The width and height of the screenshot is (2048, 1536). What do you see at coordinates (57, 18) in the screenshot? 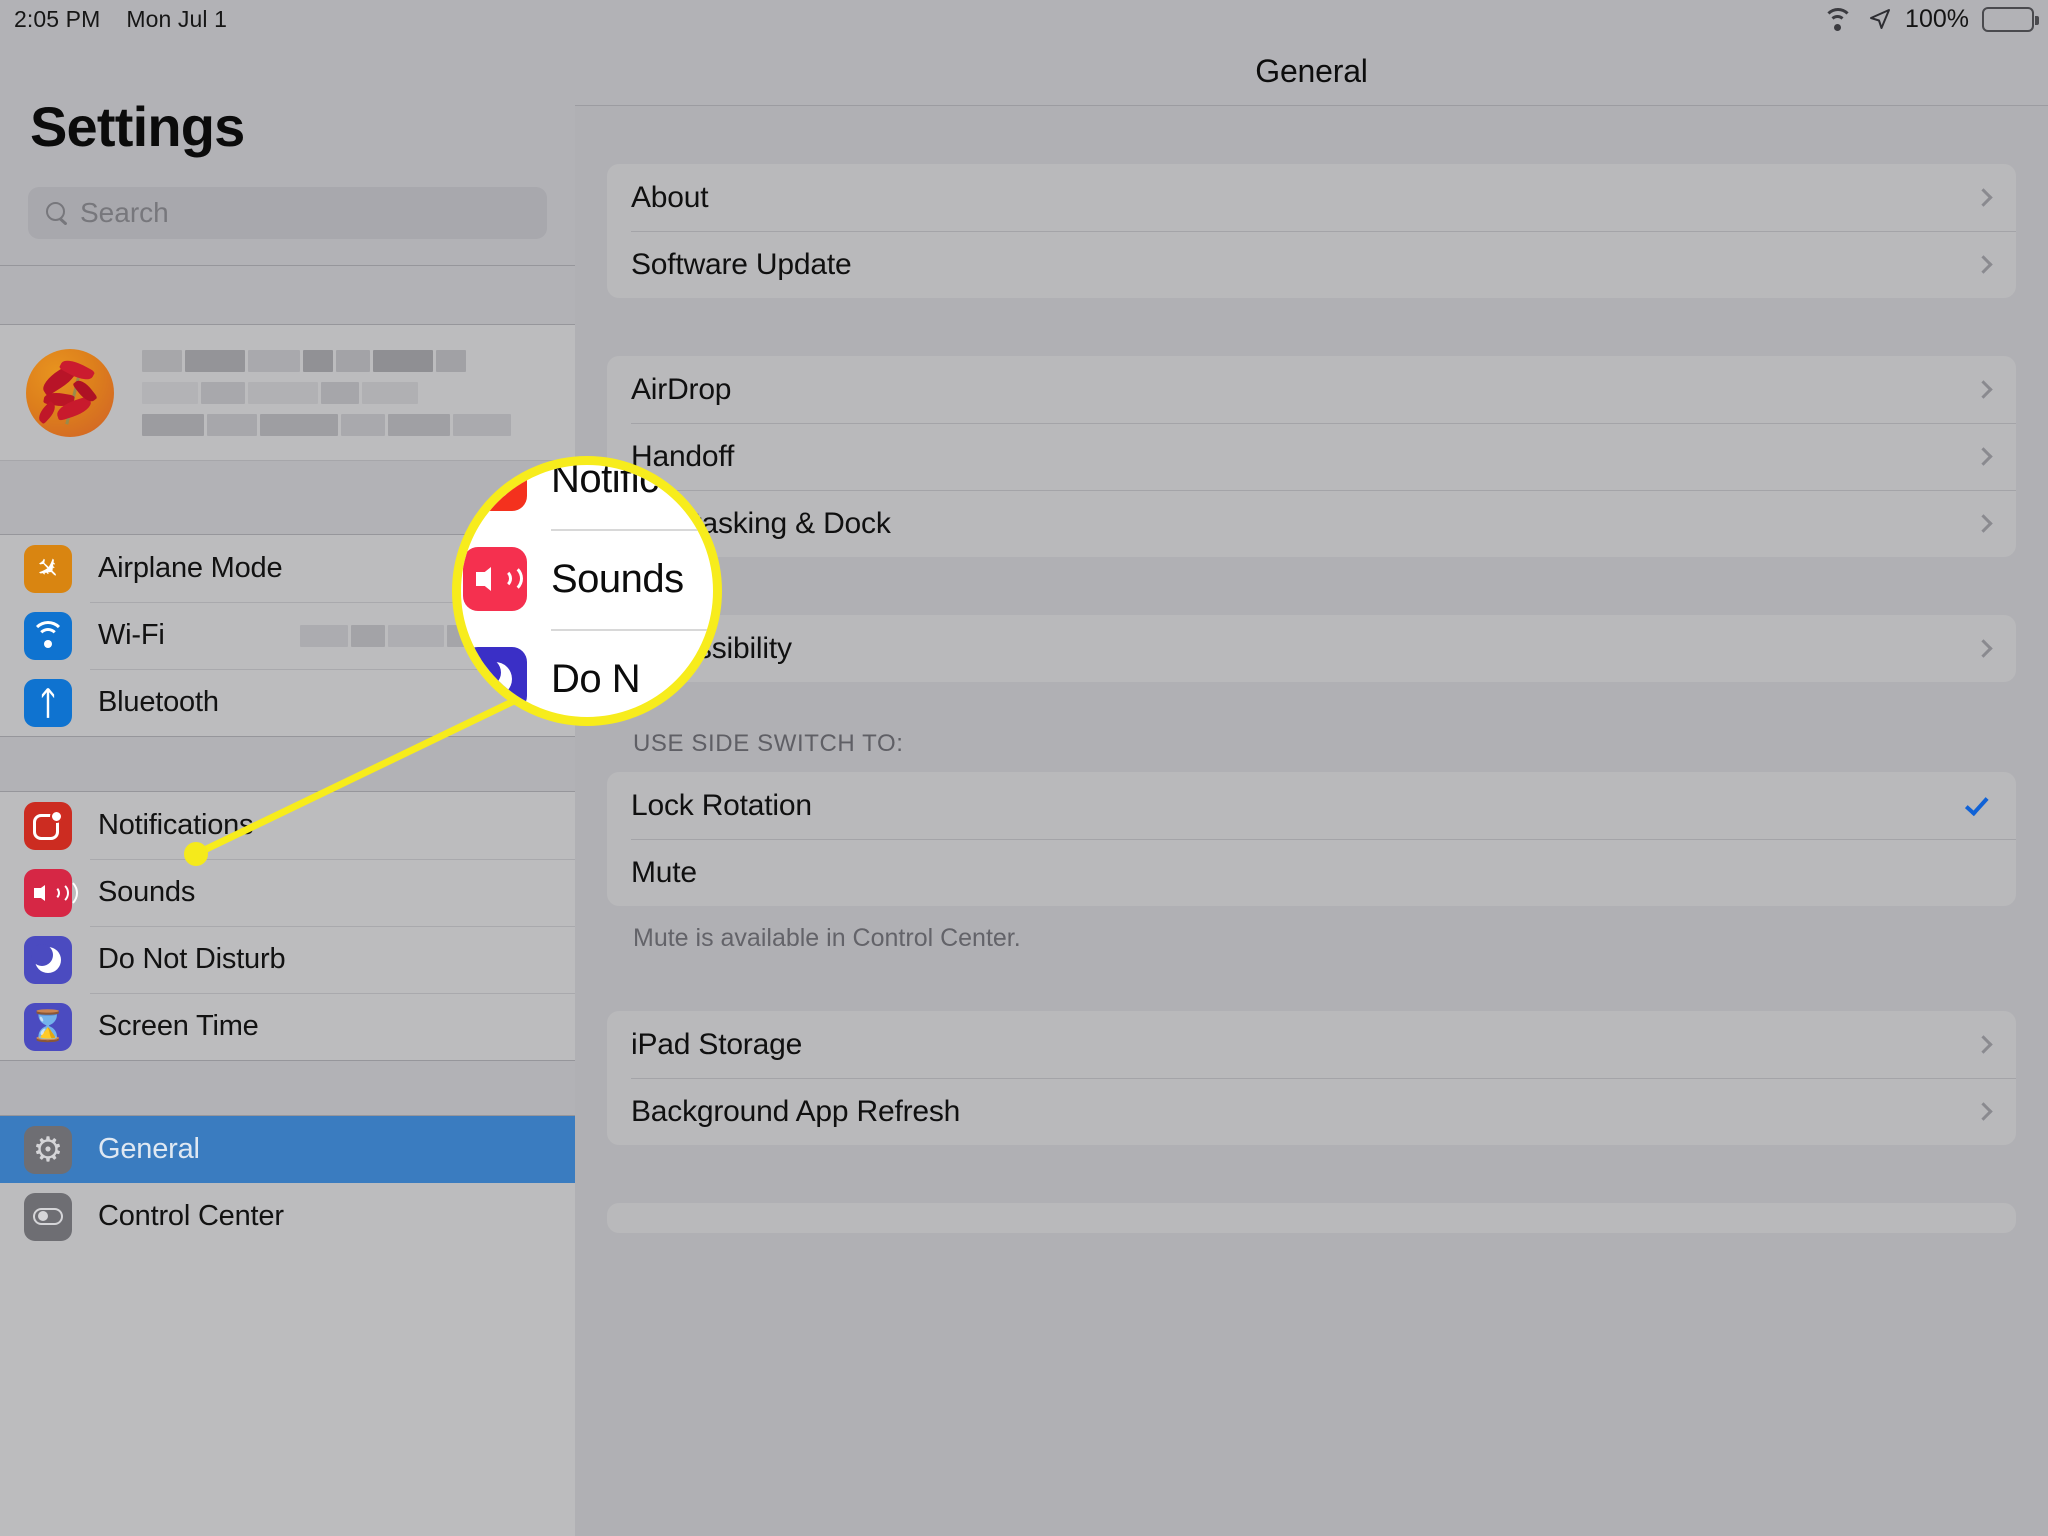
I see `status-time: 2:05 PM` at bounding box center [57, 18].